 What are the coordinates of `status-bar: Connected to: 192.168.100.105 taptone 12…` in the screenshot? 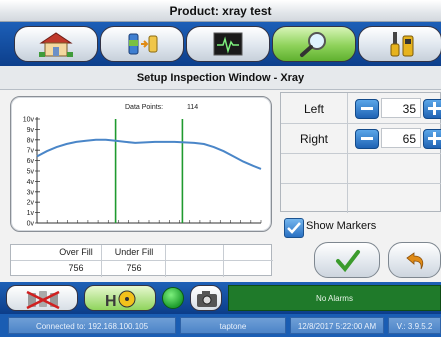 It's located at (220, 325).